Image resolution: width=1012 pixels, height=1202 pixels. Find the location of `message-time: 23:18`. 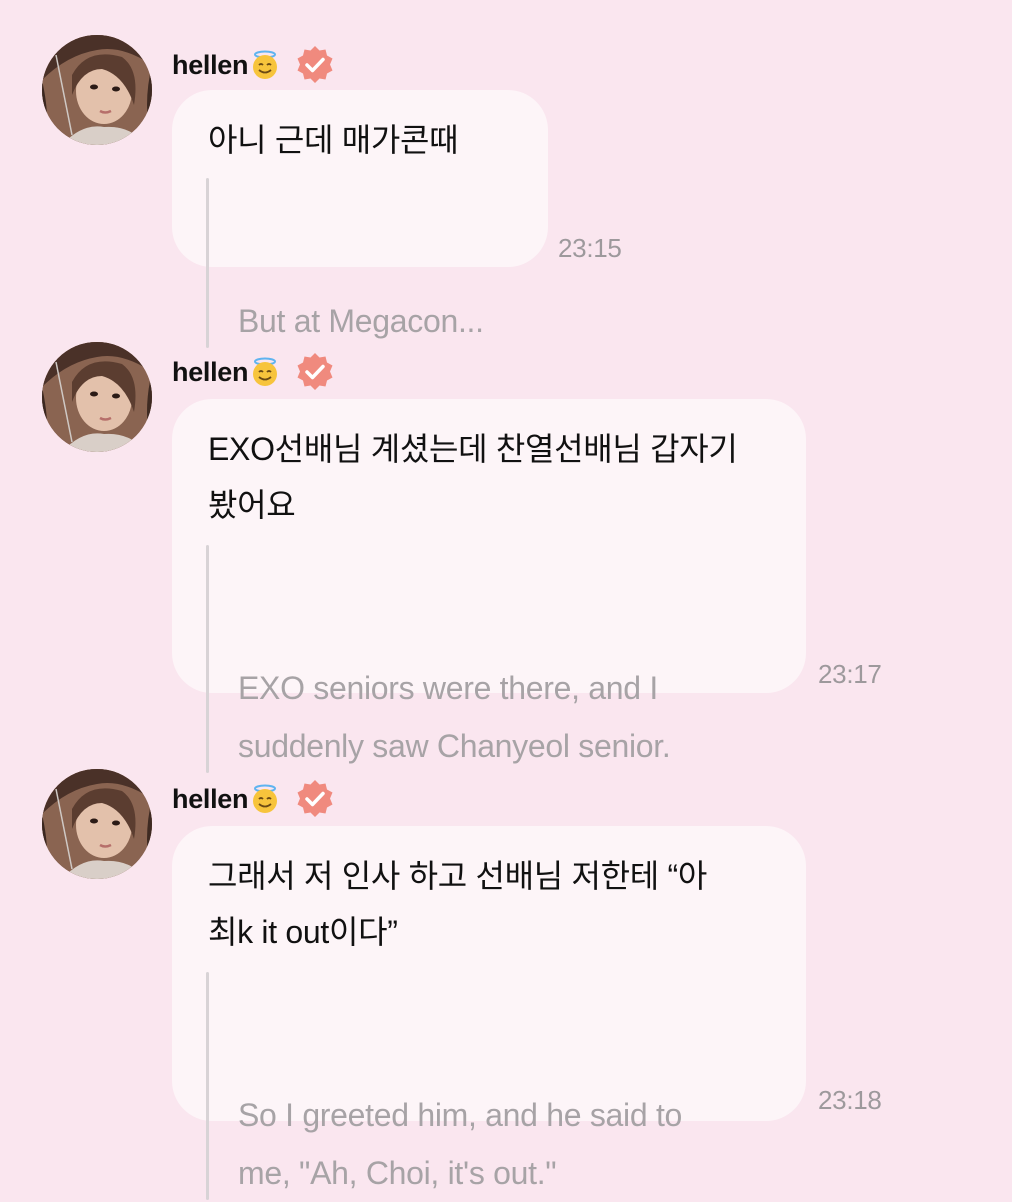

message-time: 23:18 is located at coordinates (850, 1100).